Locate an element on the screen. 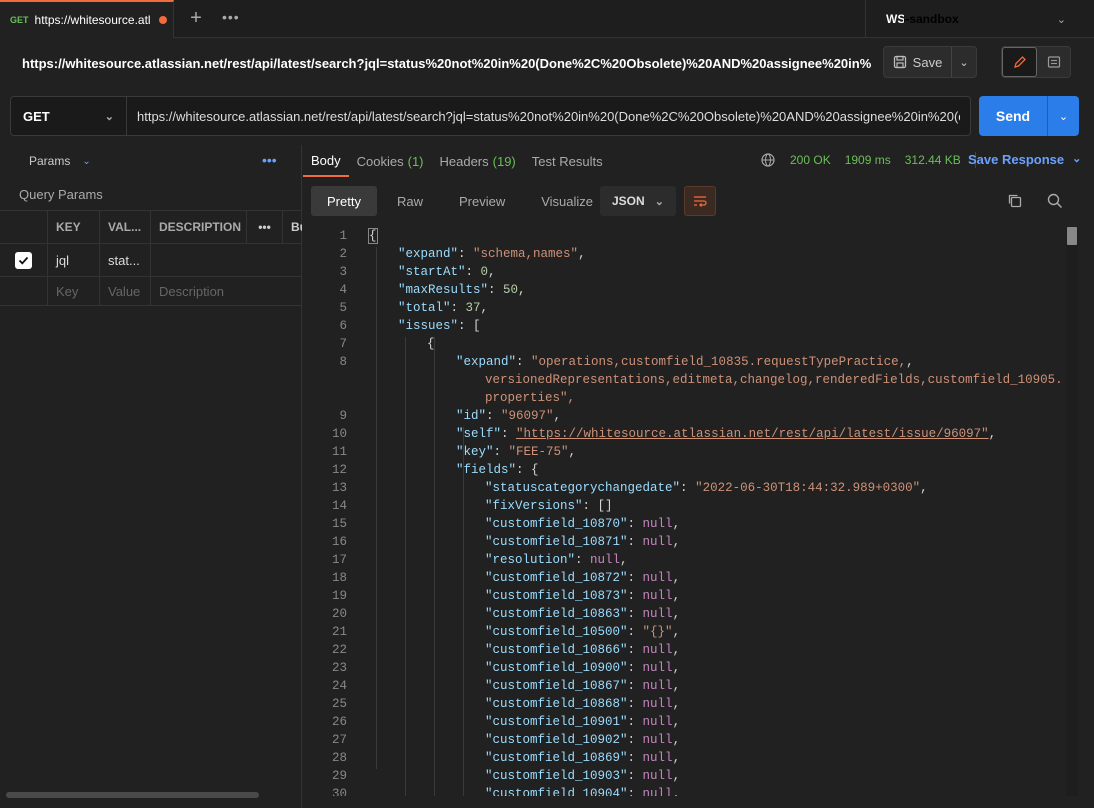  line-number: 18 is located at coordinates (339, 578).